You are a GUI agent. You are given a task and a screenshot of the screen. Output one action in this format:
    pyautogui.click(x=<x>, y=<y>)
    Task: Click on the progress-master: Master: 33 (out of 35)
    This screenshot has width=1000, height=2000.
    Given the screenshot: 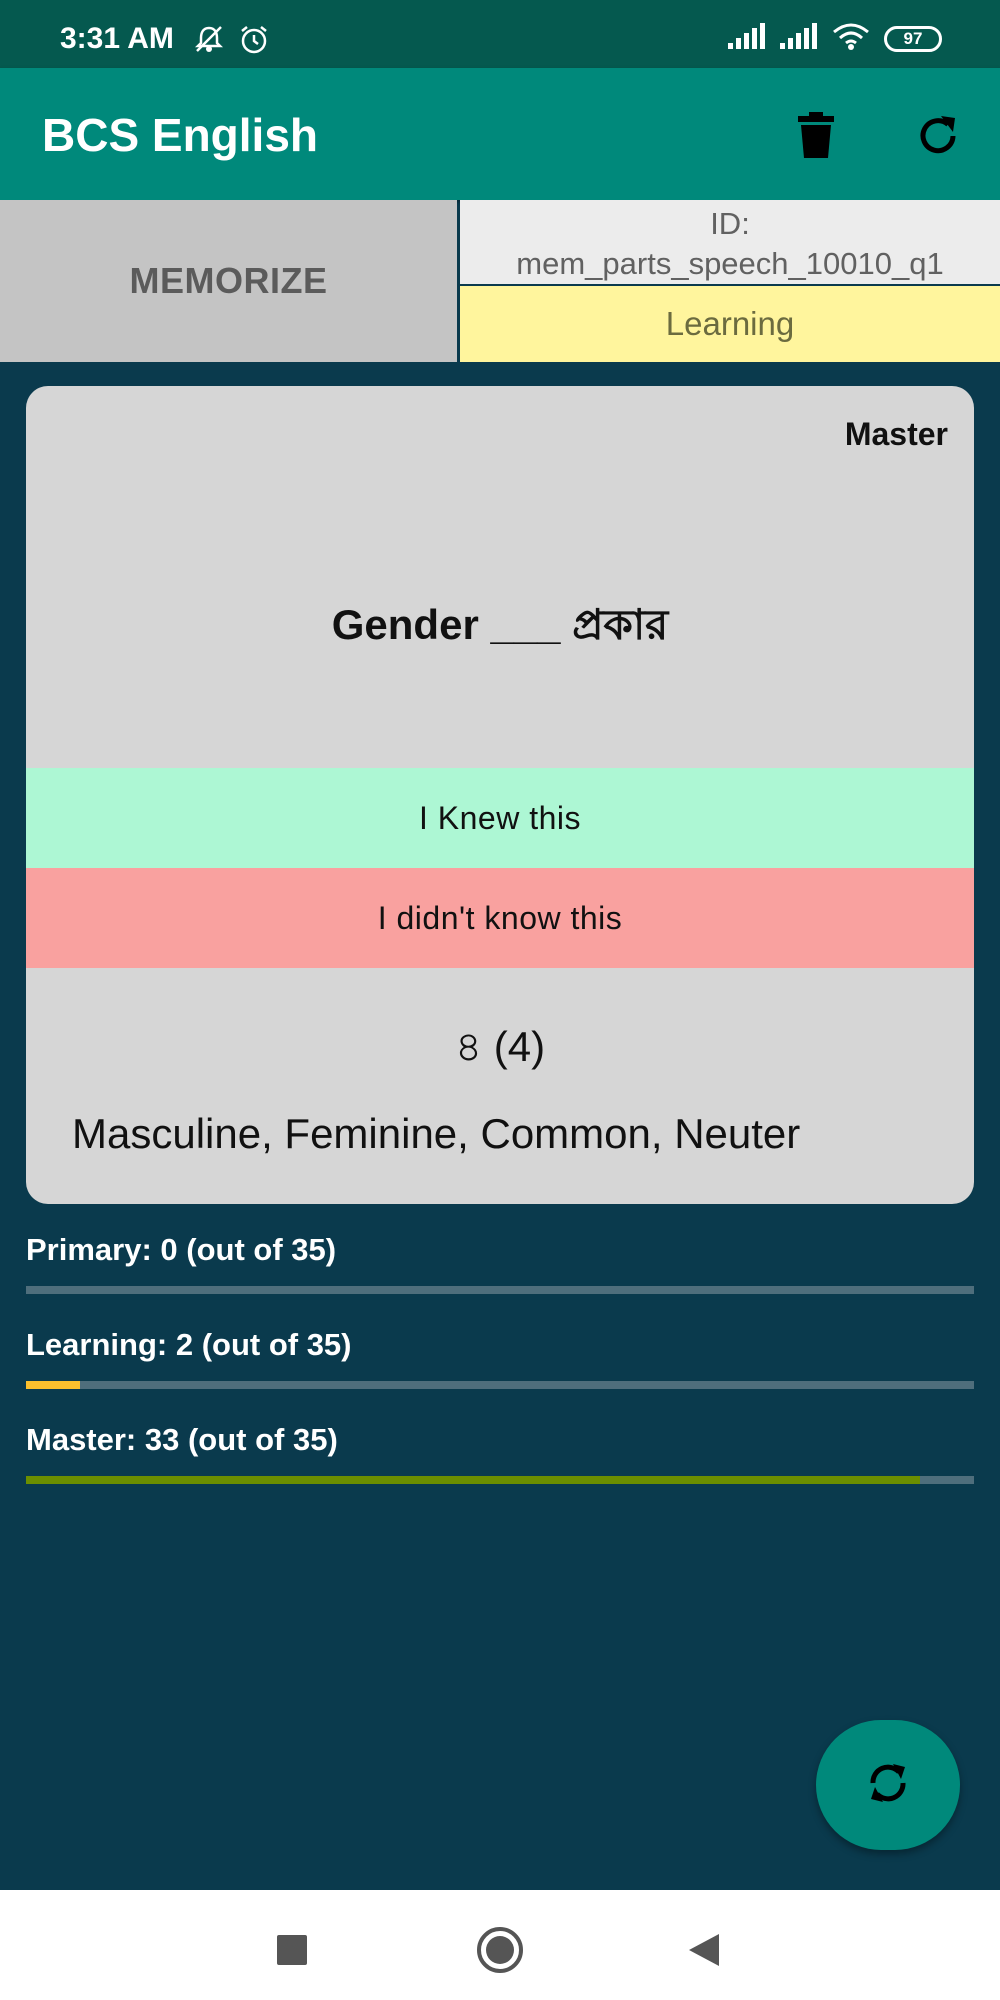 What is the action you would take?
    pyautogui.click(x=500, y=1453)
    